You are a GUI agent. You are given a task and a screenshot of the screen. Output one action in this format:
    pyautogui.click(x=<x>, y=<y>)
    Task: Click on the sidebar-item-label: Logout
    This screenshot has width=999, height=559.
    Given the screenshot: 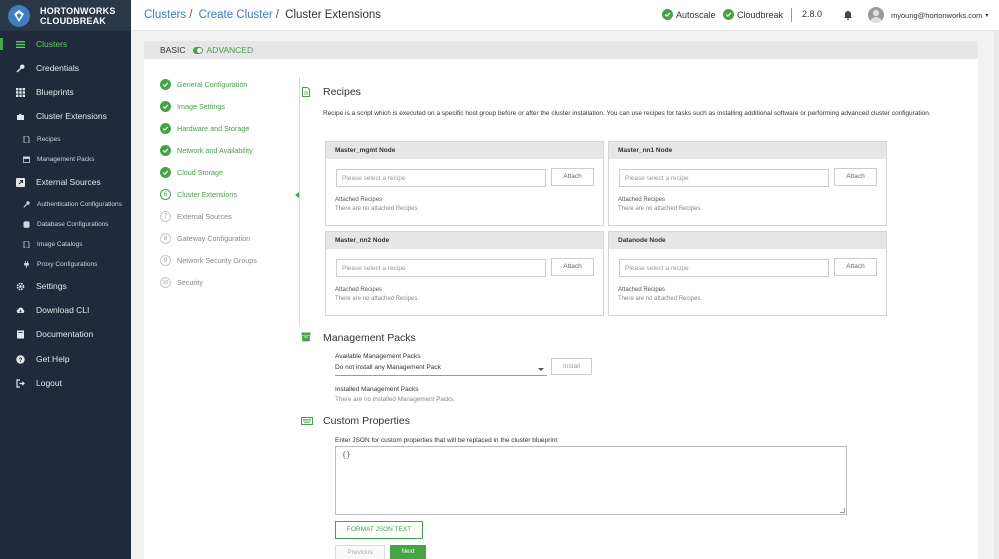 What is the action you would take?
    pyautogui.click(x=49, y=383)
    